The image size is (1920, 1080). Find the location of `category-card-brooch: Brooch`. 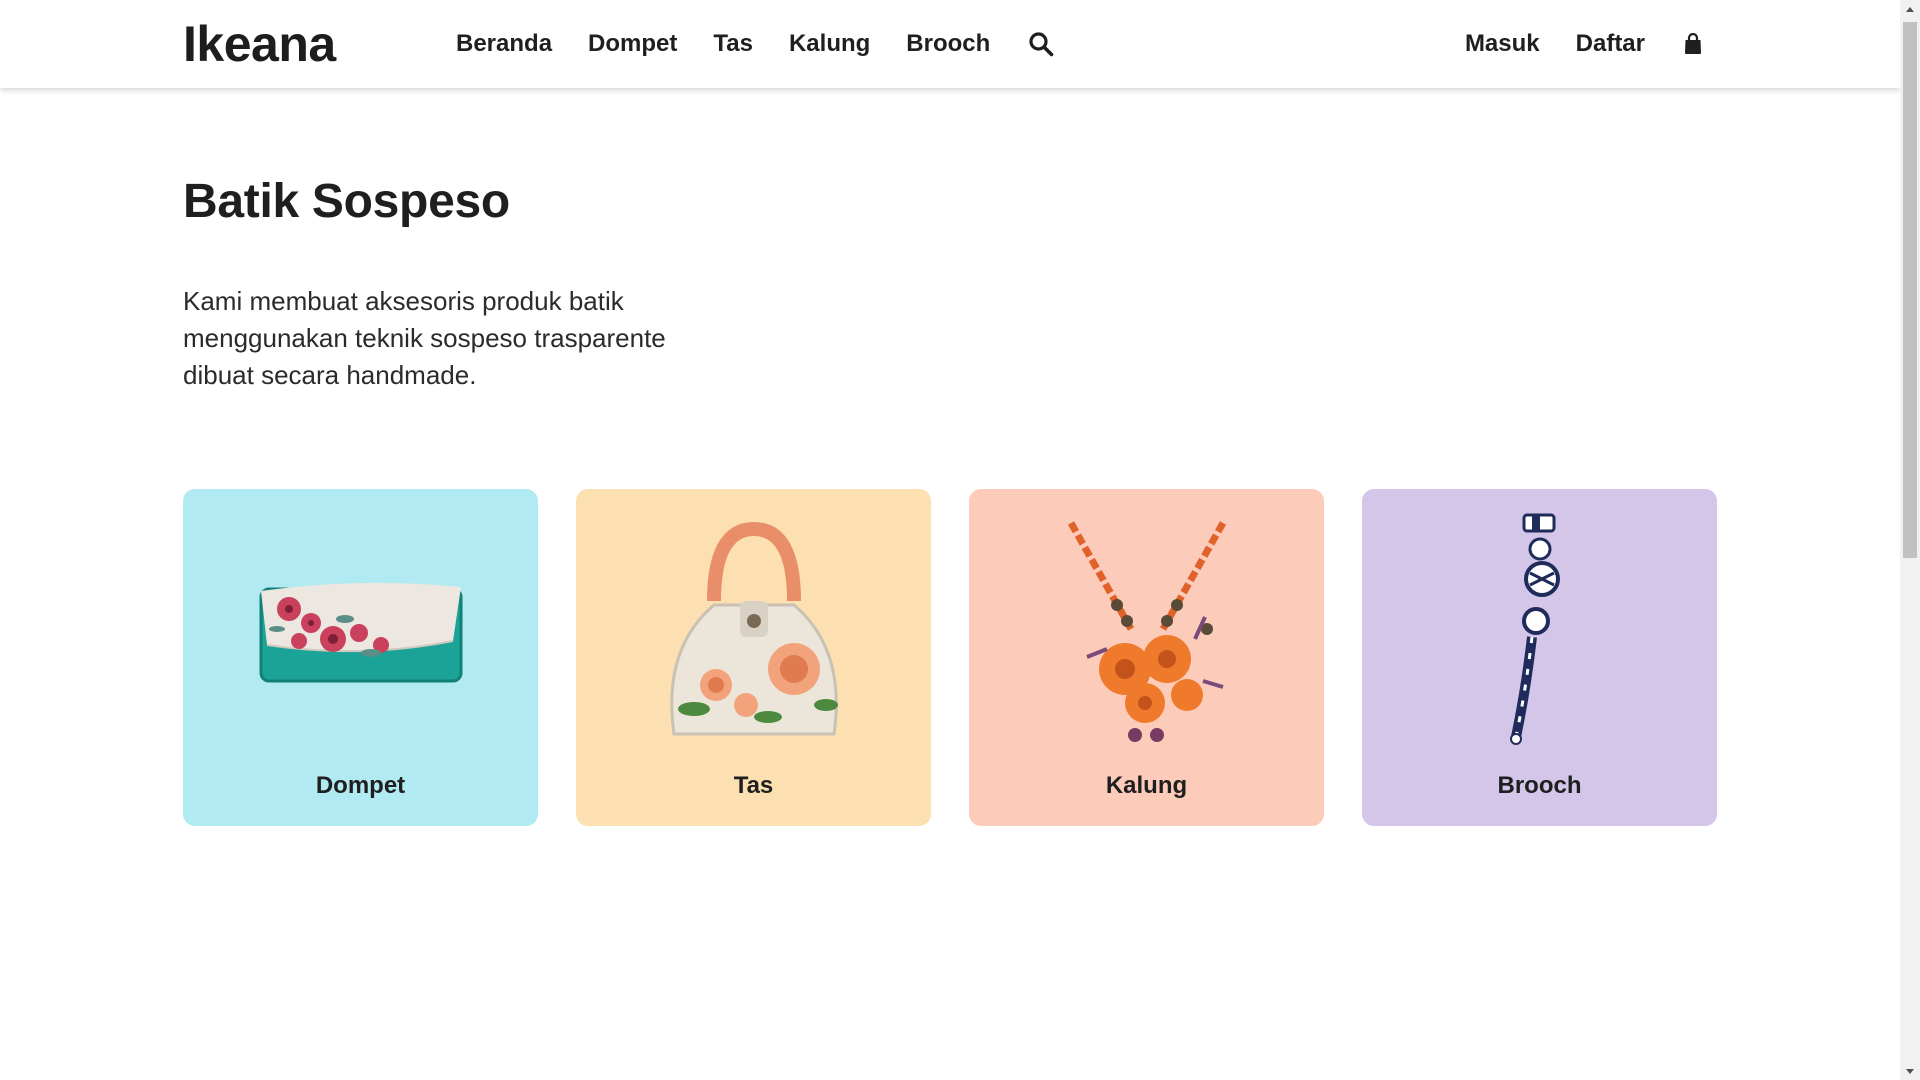

category-card-brooch: Brooch is located at coordinates (1539, 657).